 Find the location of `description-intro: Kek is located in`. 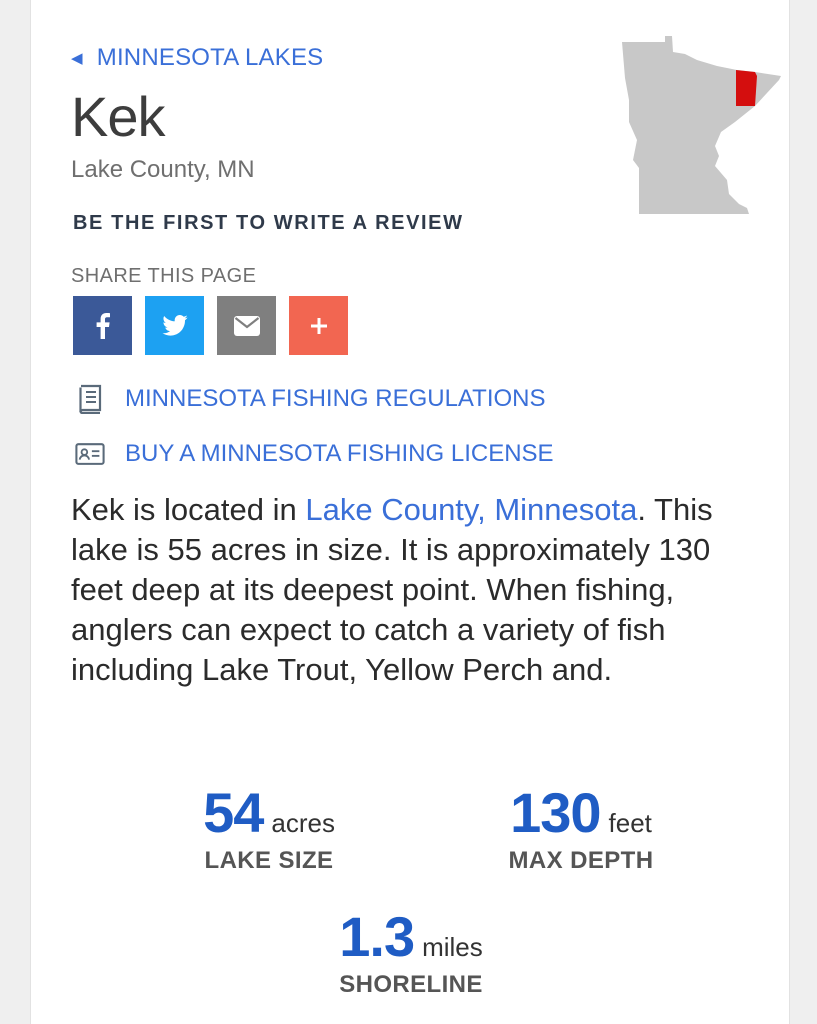

description-intro: Kek is located in is located at coordinates (188, 509).